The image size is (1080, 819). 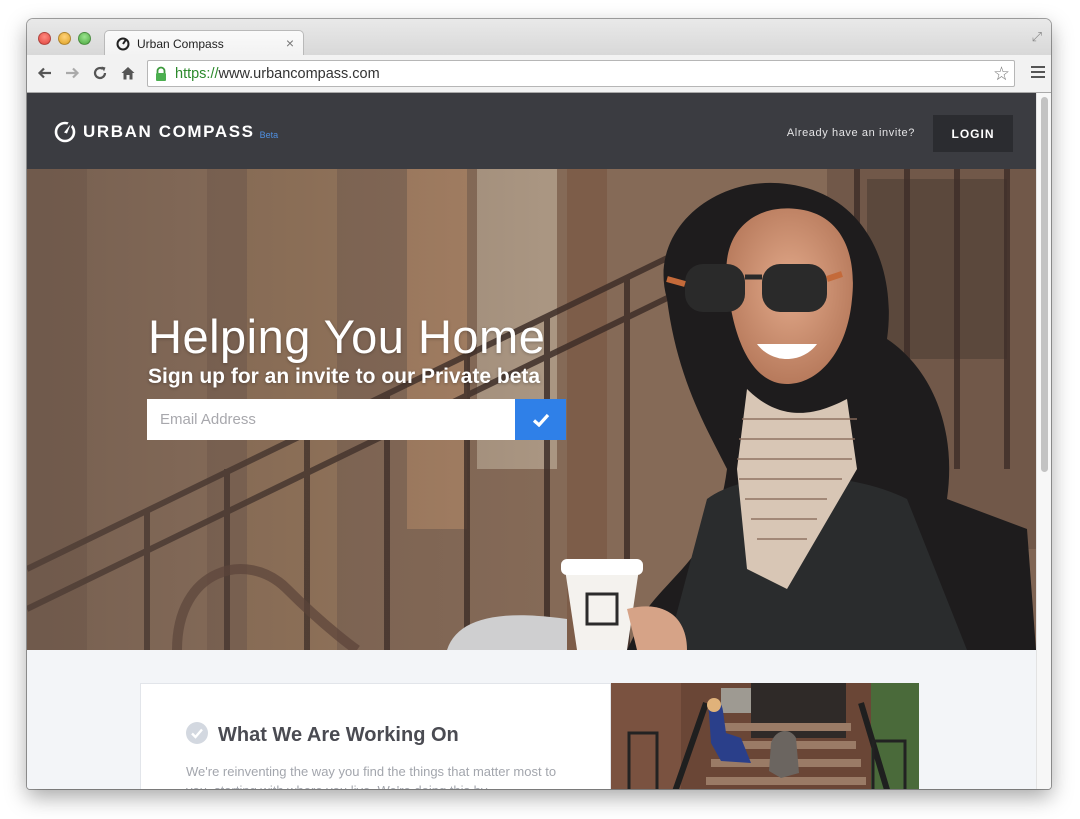 What do you see at coordinates (72, 73) in the screenshot?
I see `forward-arrow-icon` at bounding box center [72, 73].